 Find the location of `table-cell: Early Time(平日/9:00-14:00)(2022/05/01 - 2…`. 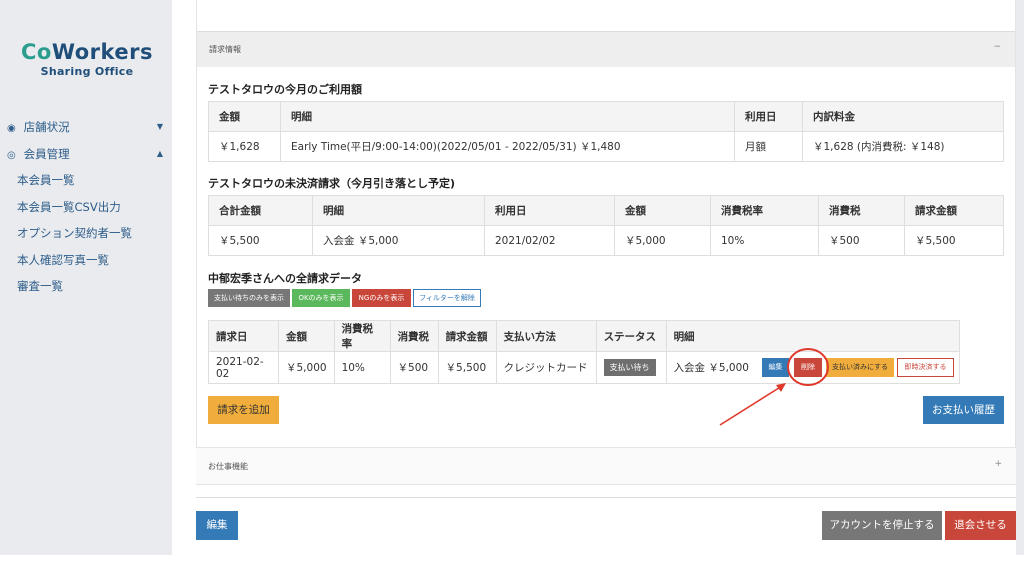

table-cell: Early Time(平日/9:00-14:00)(2022/05/01 - 2… is located at coordinates (507, 146).